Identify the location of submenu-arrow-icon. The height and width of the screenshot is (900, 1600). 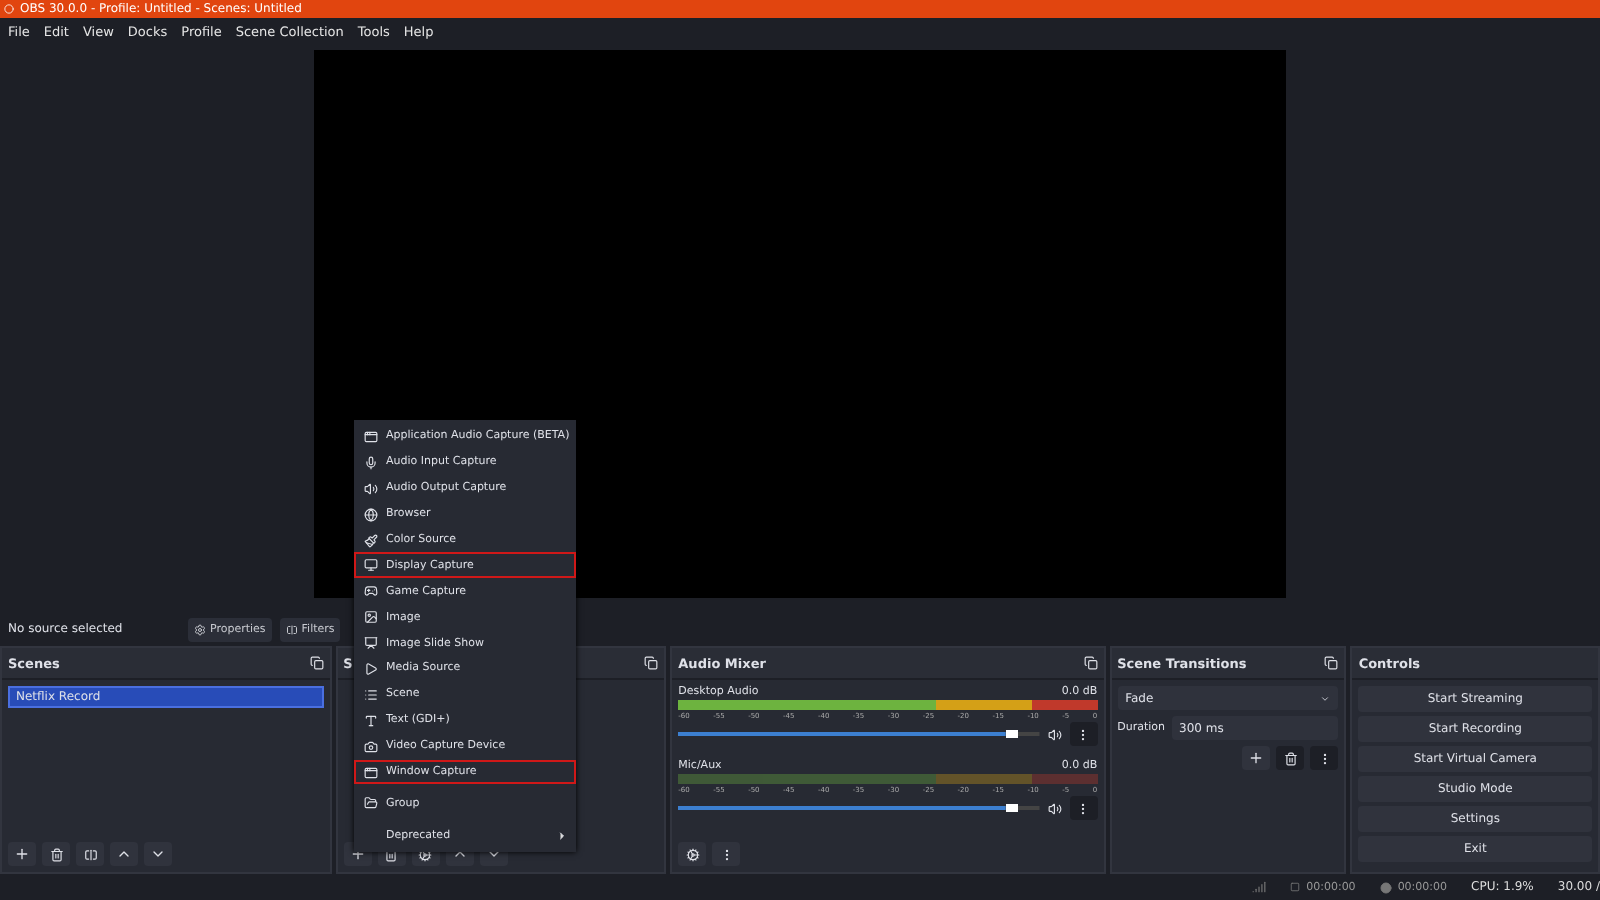
(562, 835).